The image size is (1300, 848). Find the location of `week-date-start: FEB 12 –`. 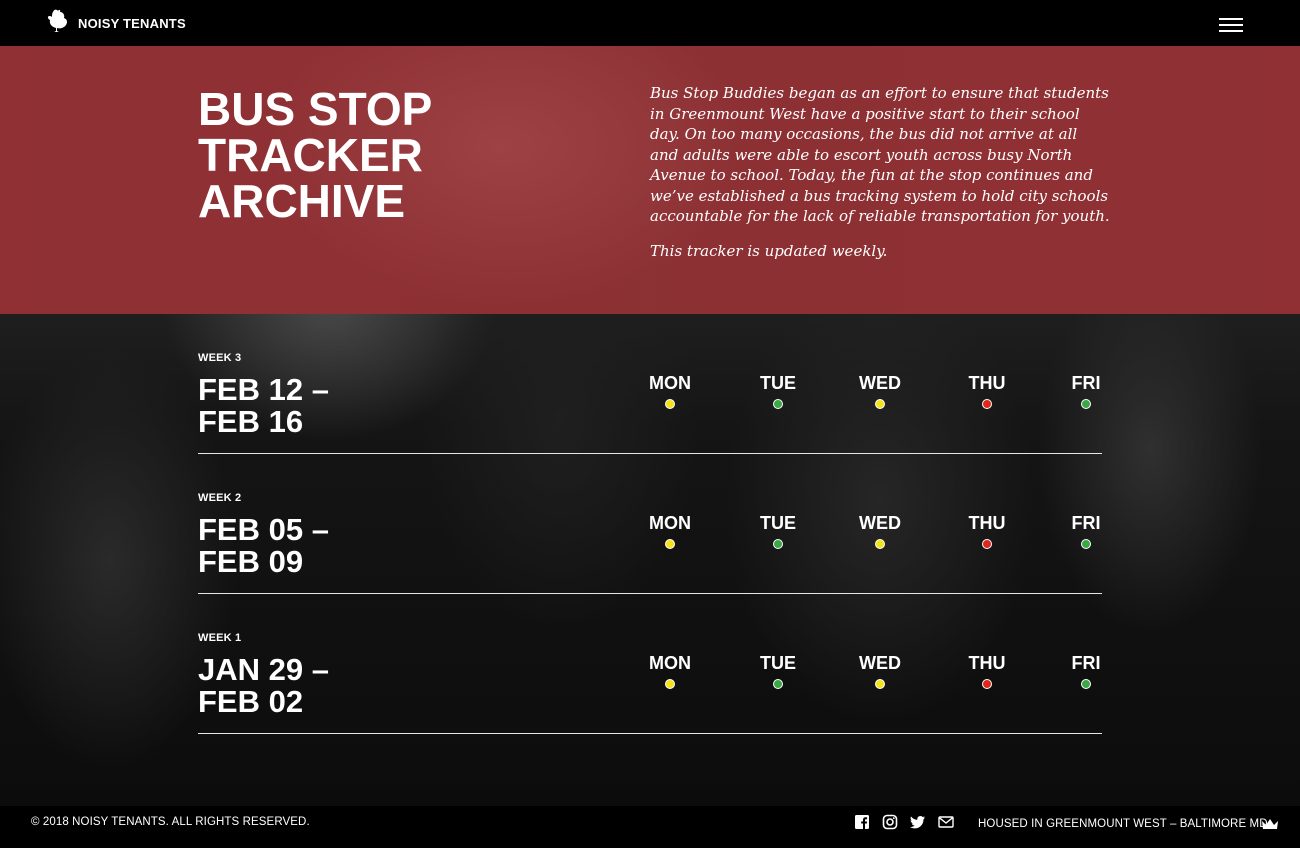

week-date-start: FEB 12 – is located at coordinates (263, 389).